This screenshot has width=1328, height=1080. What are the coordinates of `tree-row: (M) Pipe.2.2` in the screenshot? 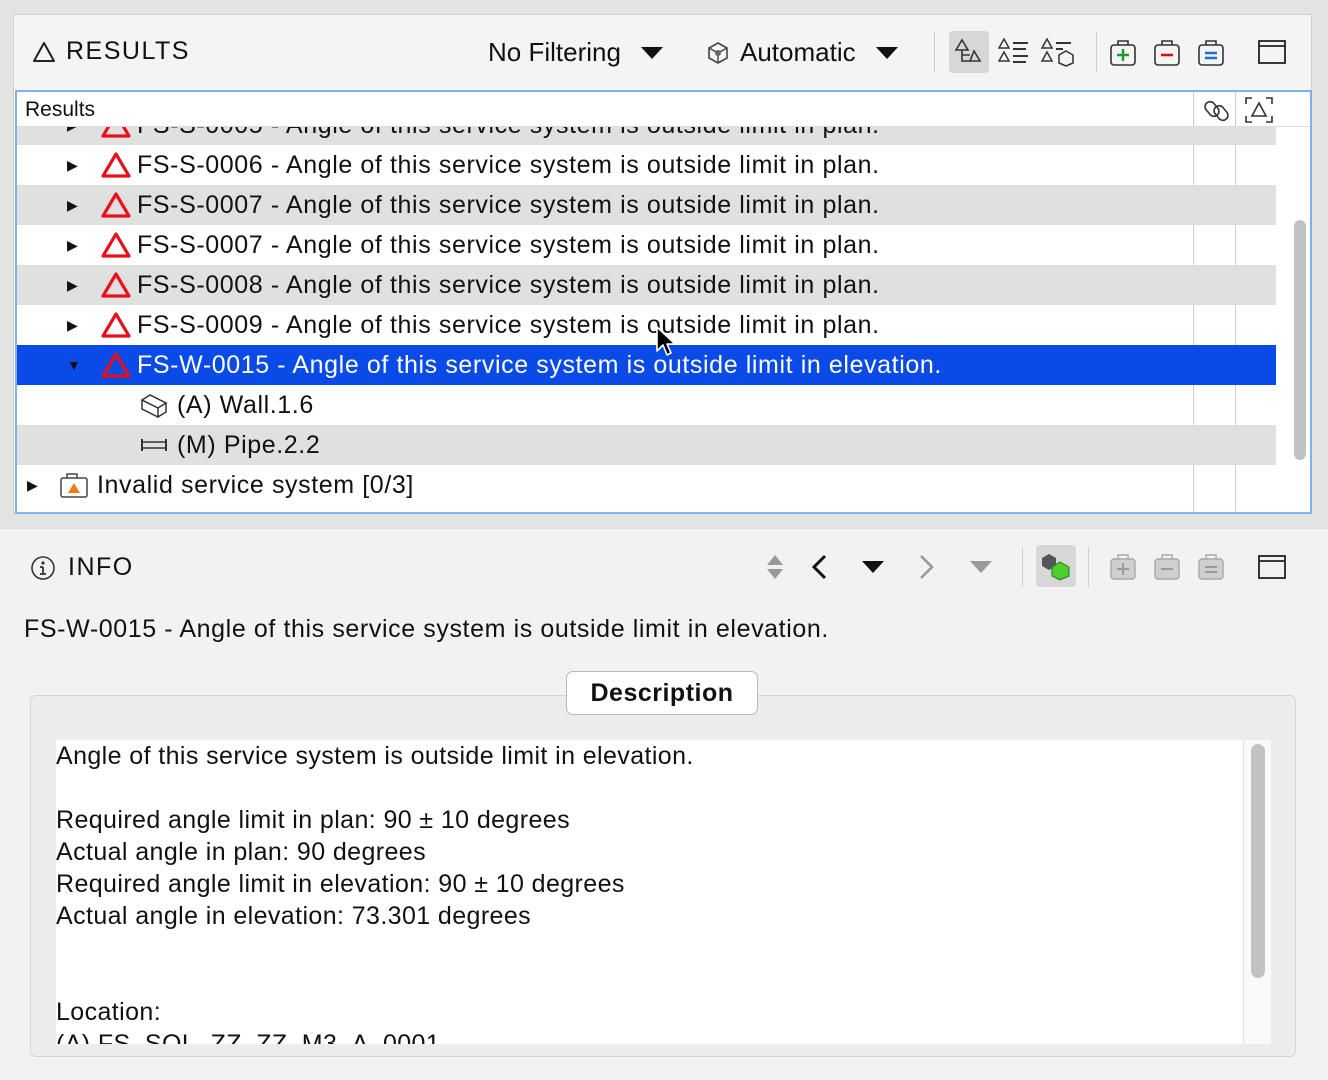 It's located at (646, 445).